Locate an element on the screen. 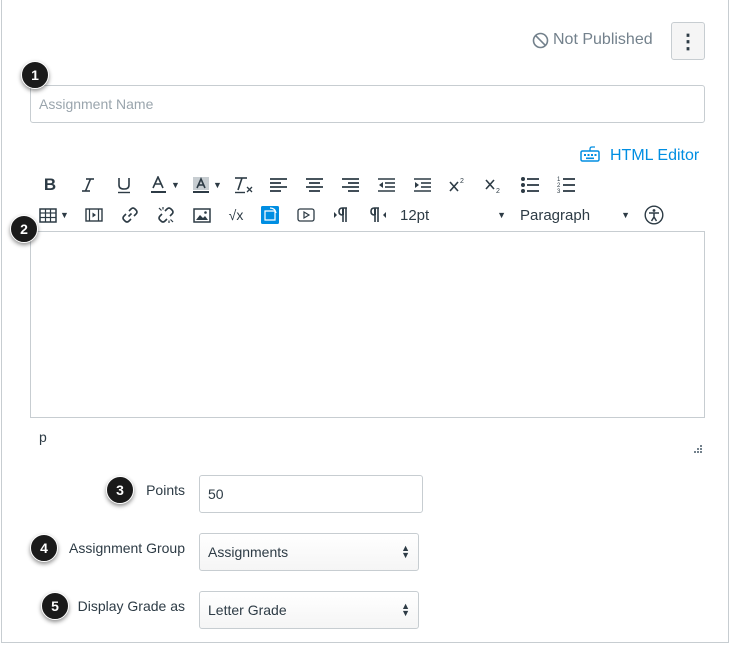 This screenshot has width=730, height=645. display-grade-label: Display Grade as is located at coordinates (131, 606).